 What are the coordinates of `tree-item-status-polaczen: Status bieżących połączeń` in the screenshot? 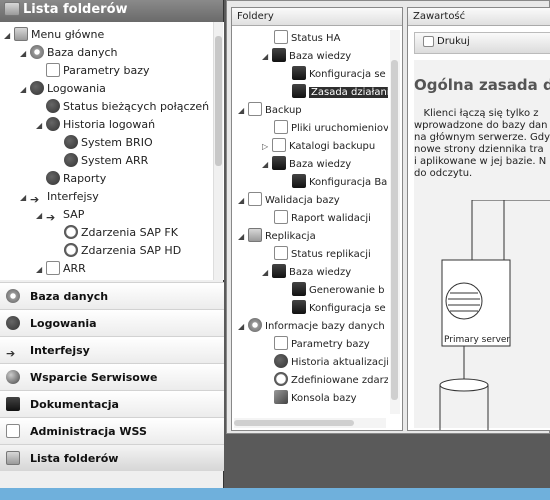 It's located at (127, 107).